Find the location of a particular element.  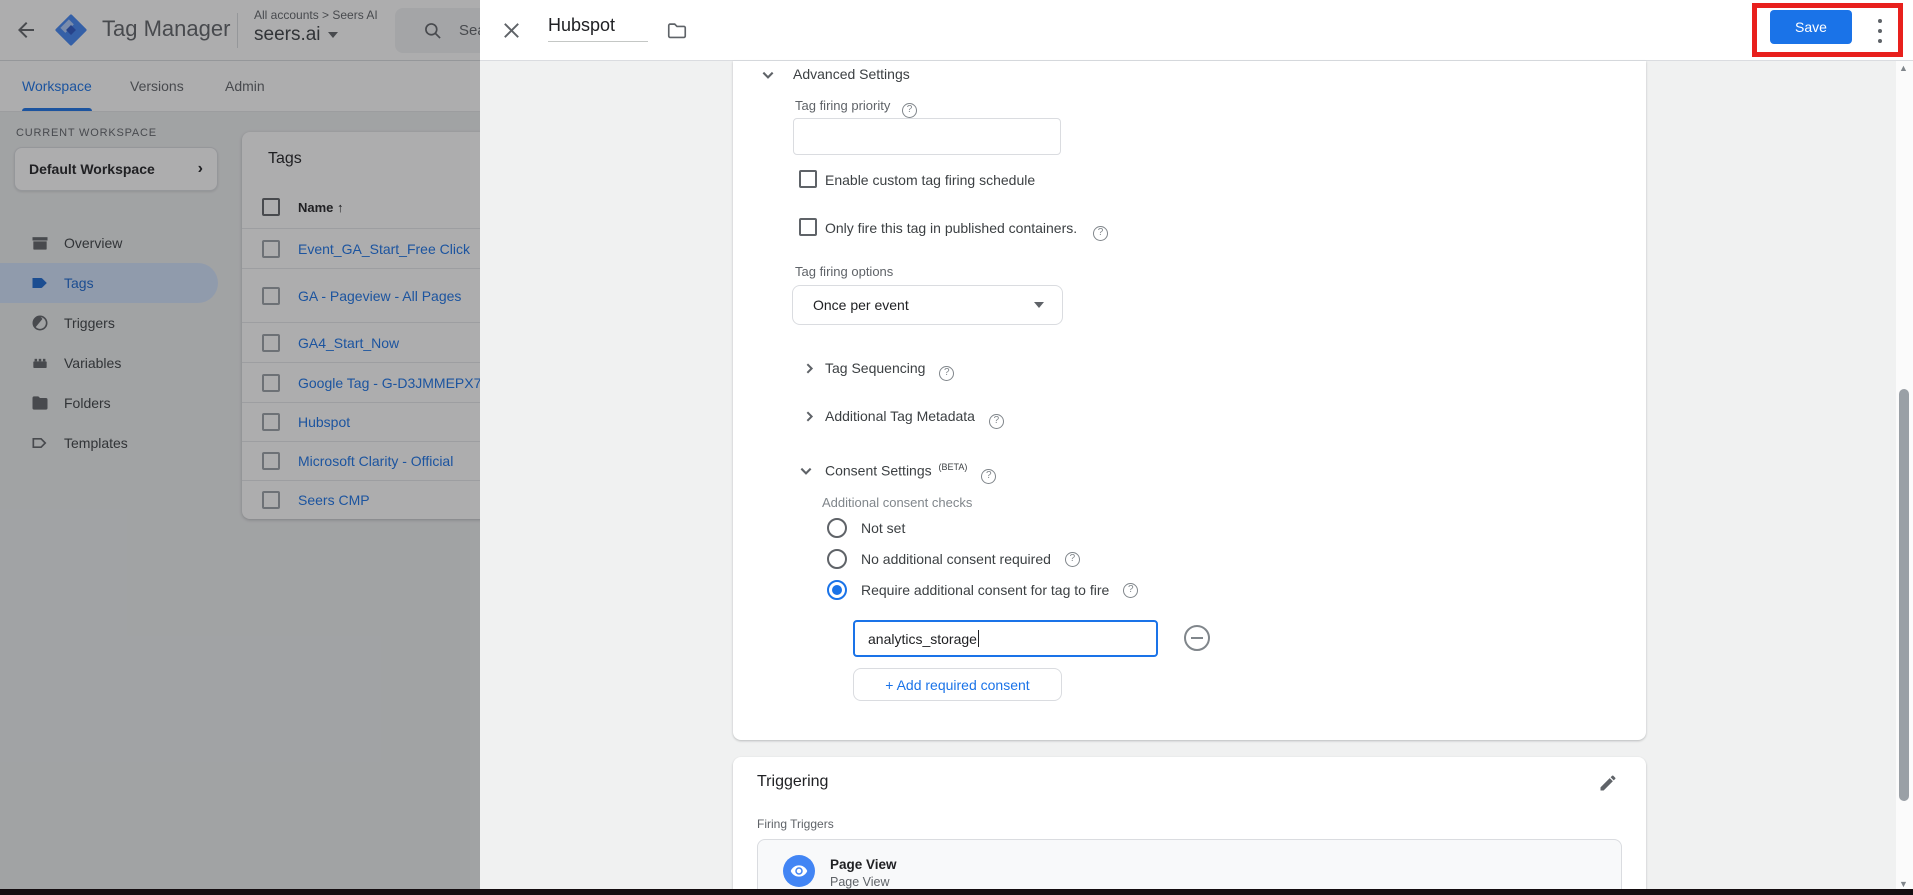

close-icon is located at coordinates (511, 30).